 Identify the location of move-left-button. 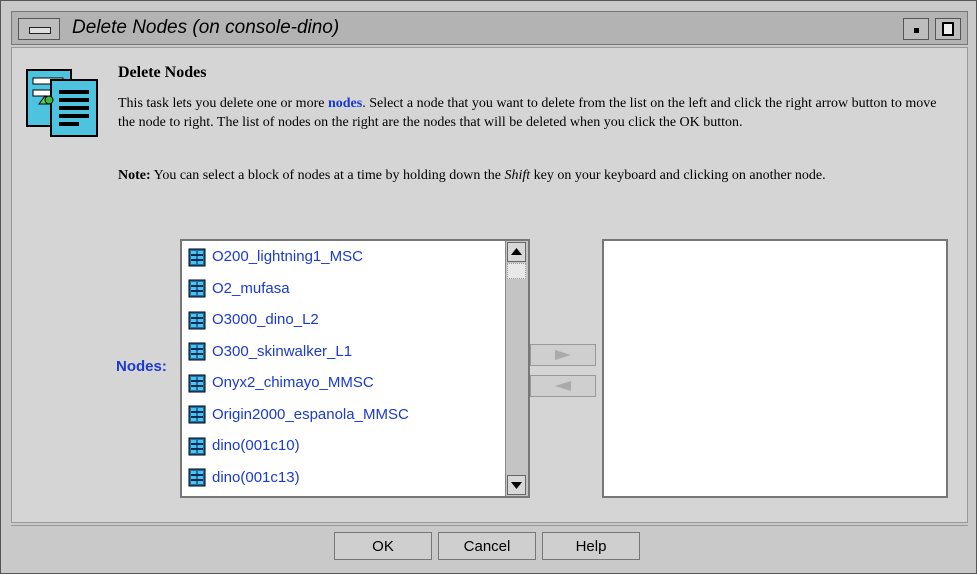
(563, 386).